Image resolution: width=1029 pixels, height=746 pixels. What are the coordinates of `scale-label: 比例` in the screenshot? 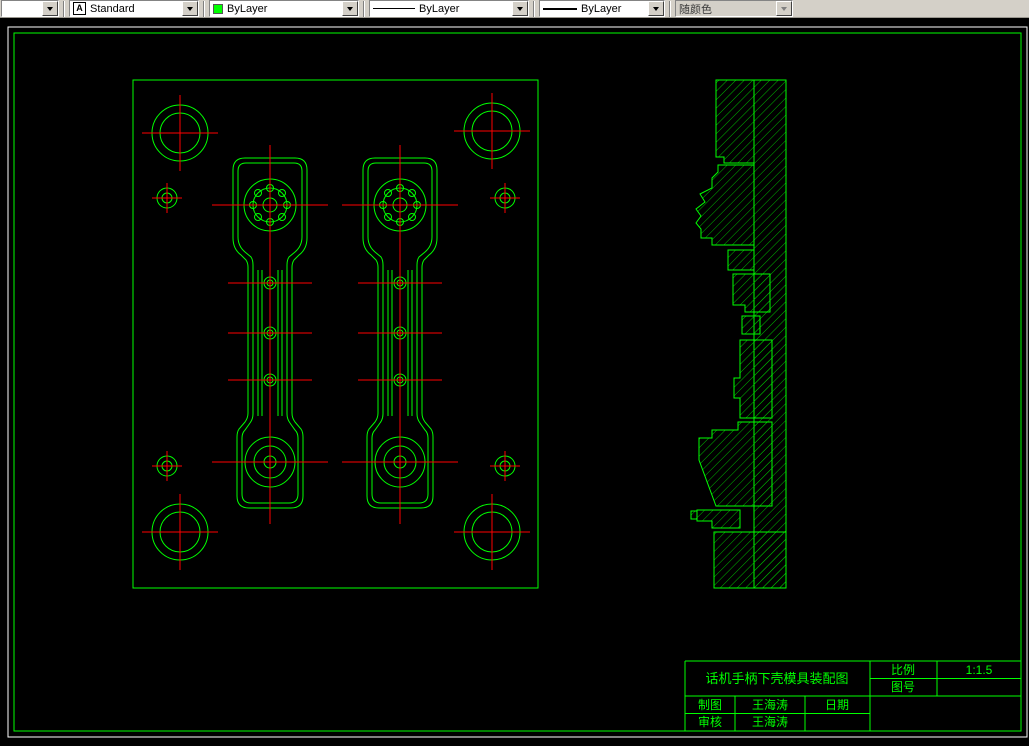 It's located at (903, 670).